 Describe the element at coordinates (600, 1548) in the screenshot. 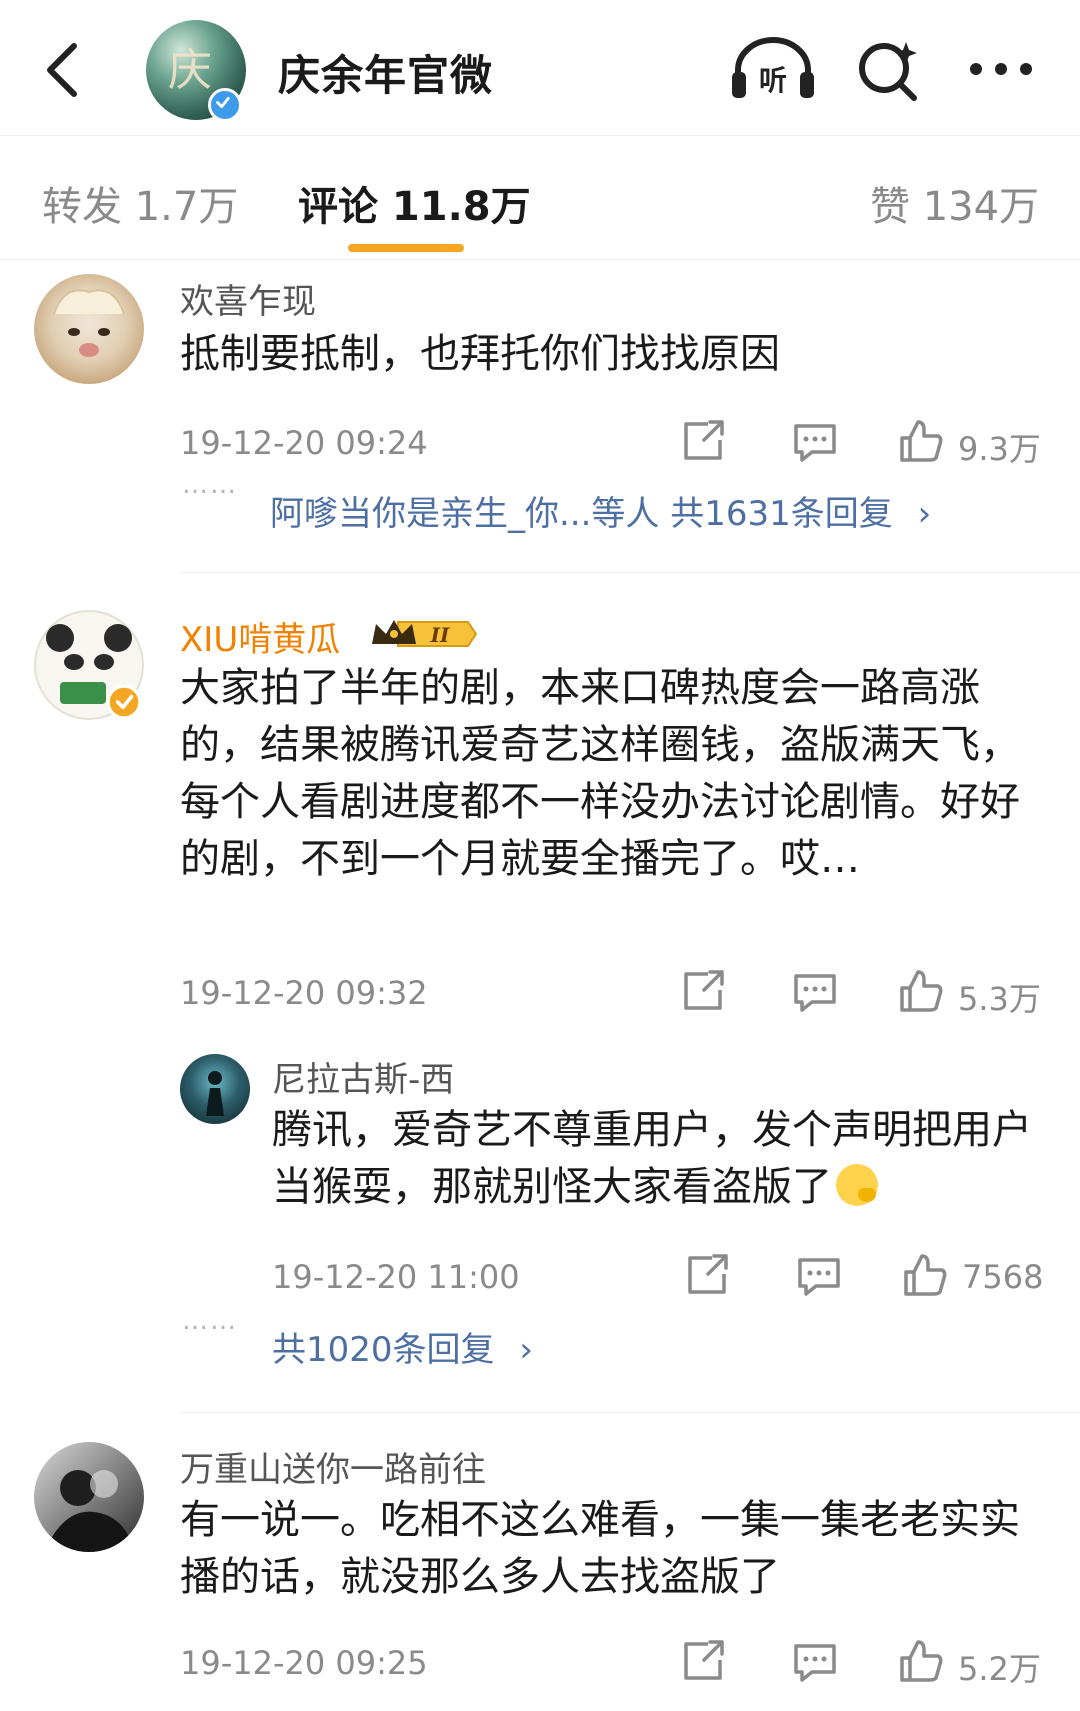

I see `comment-text: 有一说一。吃相不这么难看，一集一集老老实实播的话，就没那么多人去找盗版了` at that location.